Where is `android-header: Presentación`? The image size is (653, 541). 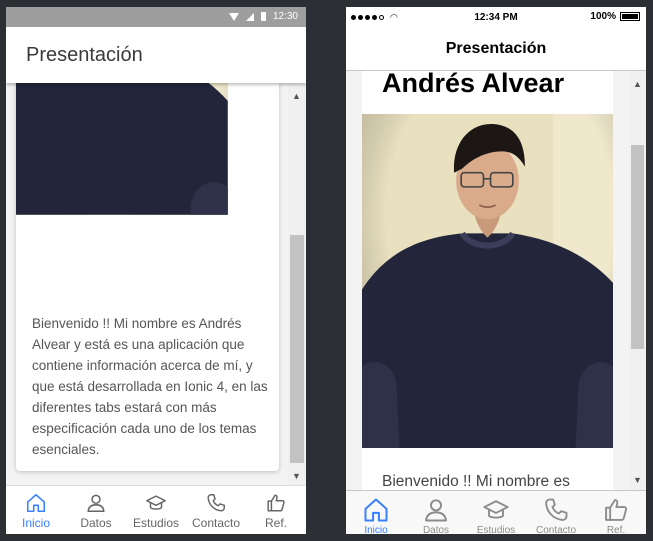 android-header: Presentación is located at coordinates (156, 55).